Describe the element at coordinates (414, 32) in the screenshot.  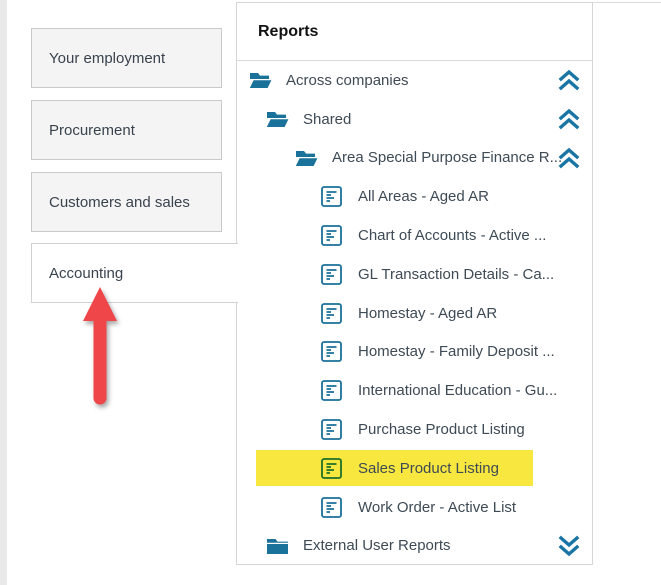
I see `page-title: Reports` at that location.